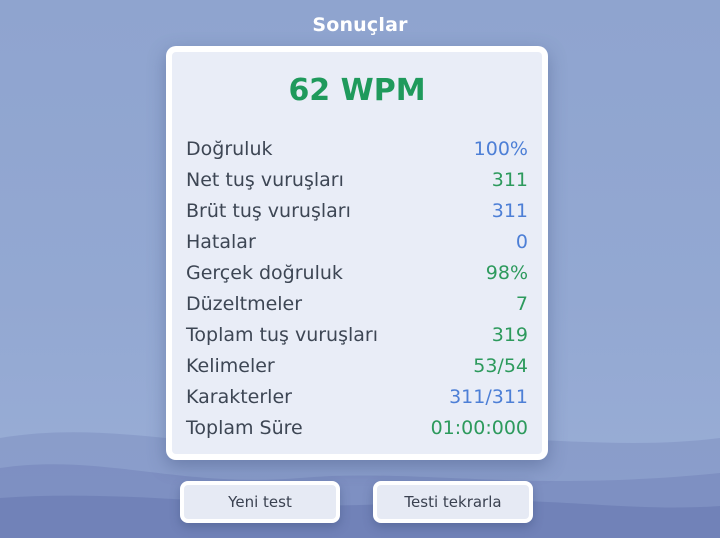 The height and width of the screenshot is (538, 720). Describe the element at coordinates (500, 365) in the screenshot. I see `stat-value: 53/54` at that location.